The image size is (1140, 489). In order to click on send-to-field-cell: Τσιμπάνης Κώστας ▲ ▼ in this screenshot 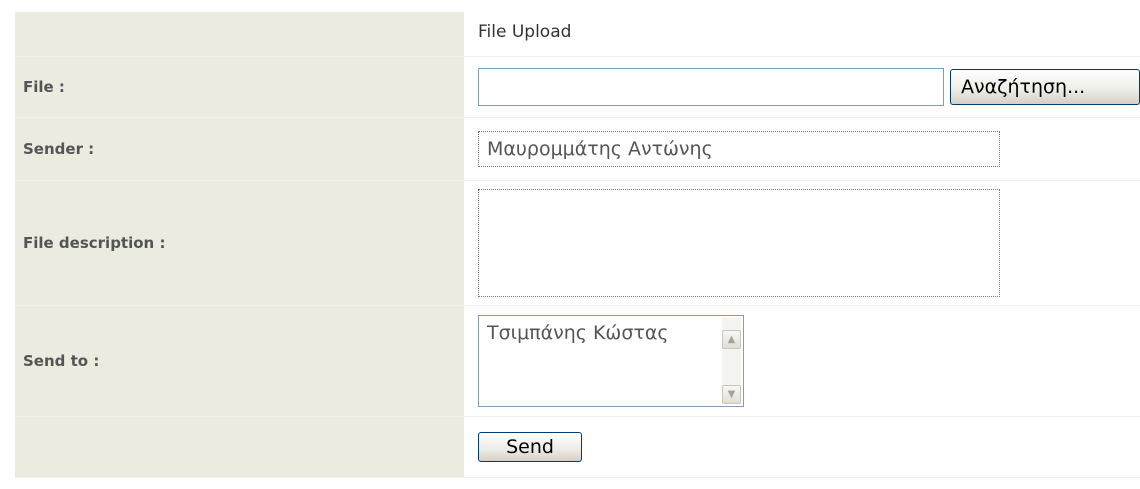, I will do `click(802, 361)`.